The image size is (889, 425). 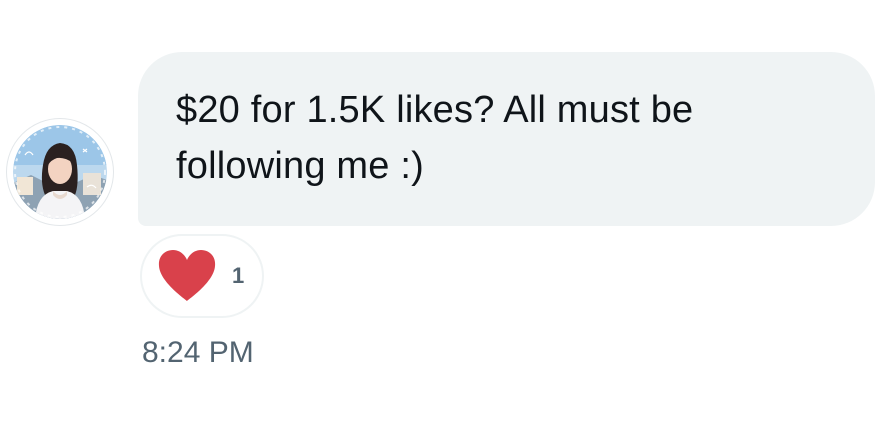 What do you see at coordinates (238, 275) in the screenshot?
I see `reaction-count: 1` at bounding box center [238, 275].